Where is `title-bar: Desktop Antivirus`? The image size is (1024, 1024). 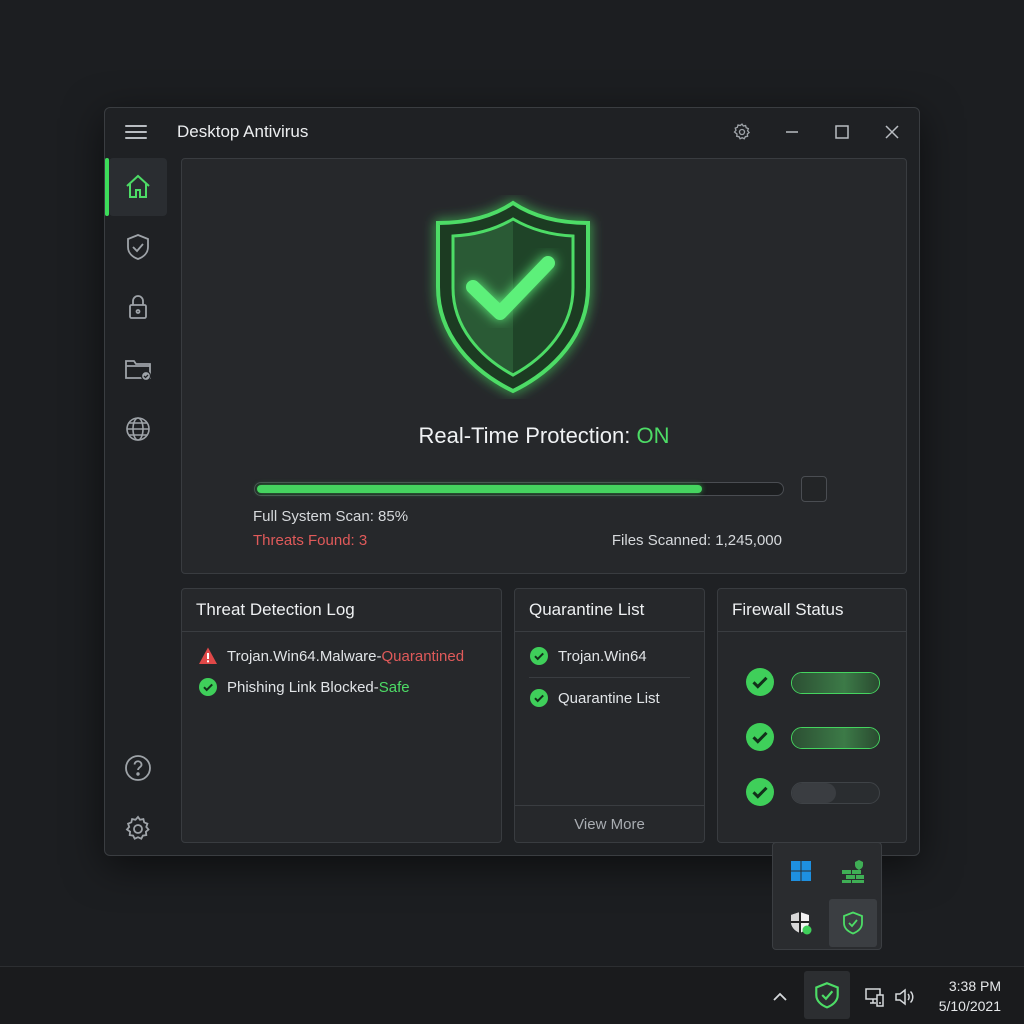
title-bar: Desktop Antivirus is located at coordinates (512, 132).